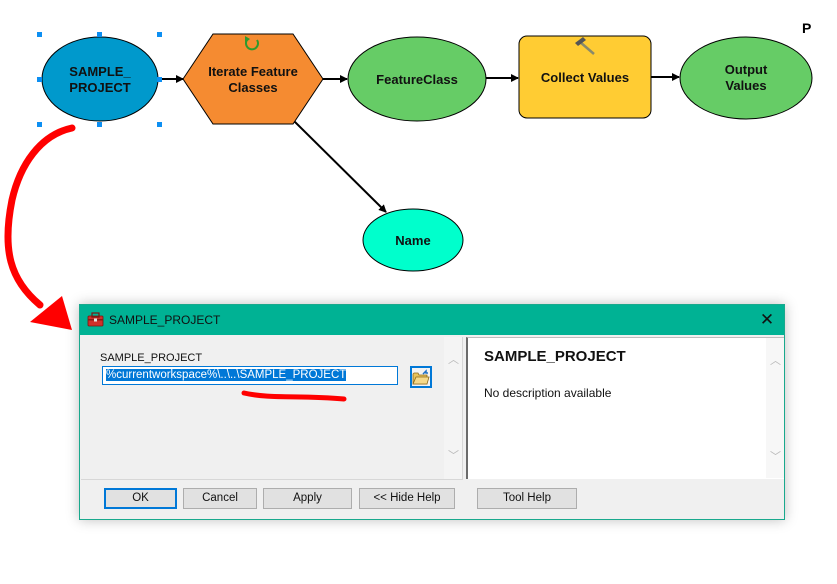 The height and width of the screenshot is (584, 837). I want to click on help-title: SAMPLE_PROJECT, so click(555, 356).